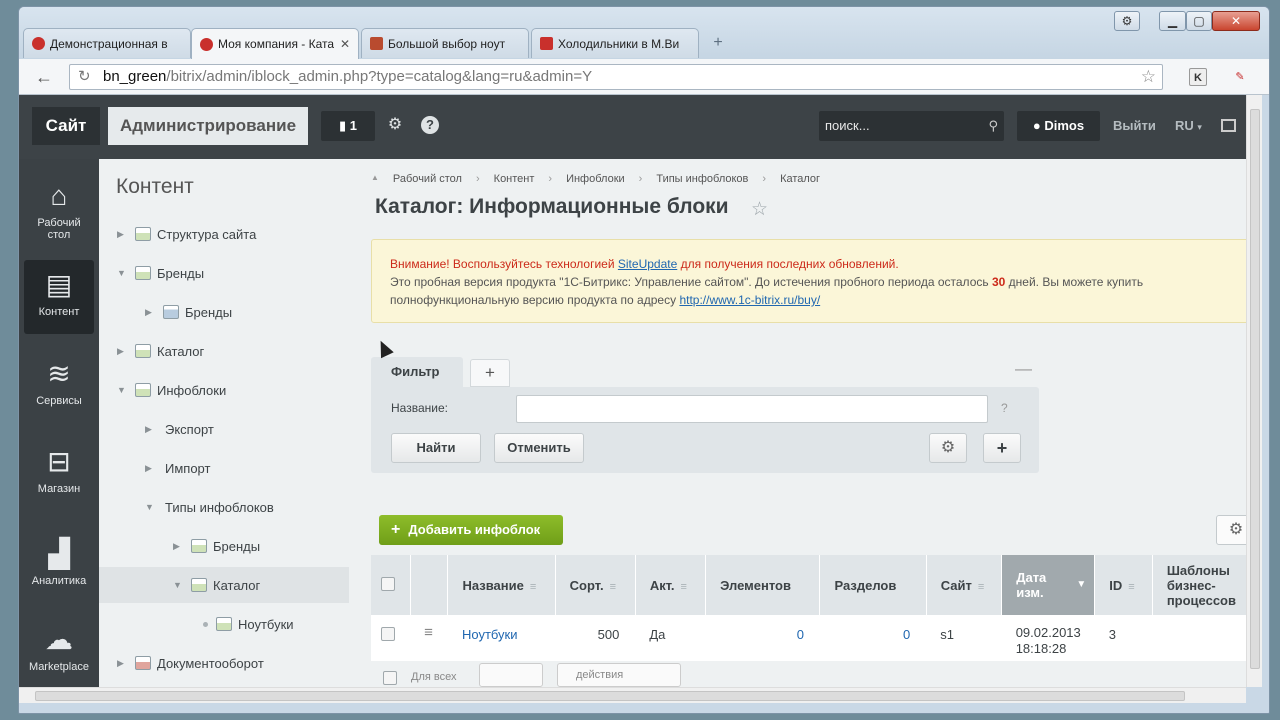  Describe the element at coordinates (595, 585) in the screenshot. I see `column-sort: Сорт. ≡` at that location.